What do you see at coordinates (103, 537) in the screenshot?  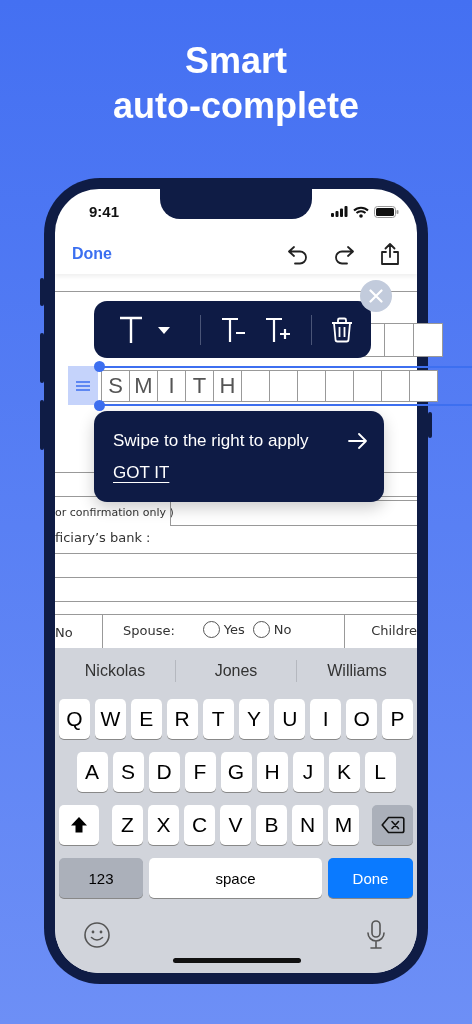 I see `form-label: ficiary’s bank :` at bounding box center [103, 537].